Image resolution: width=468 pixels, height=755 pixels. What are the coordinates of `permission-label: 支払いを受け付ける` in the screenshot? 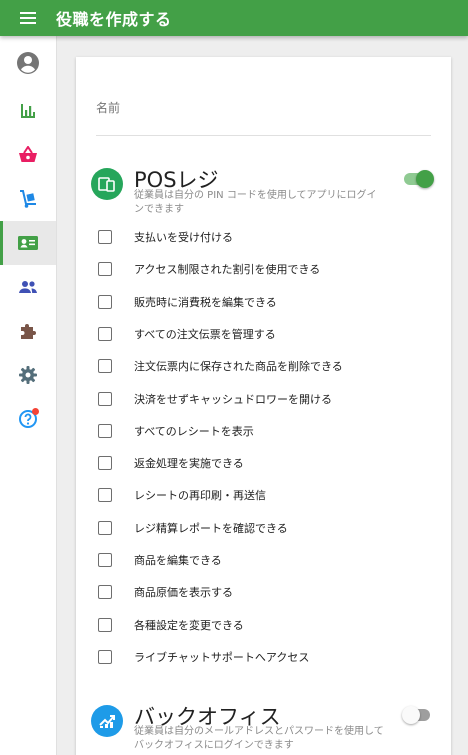 It's located at (183, 237).